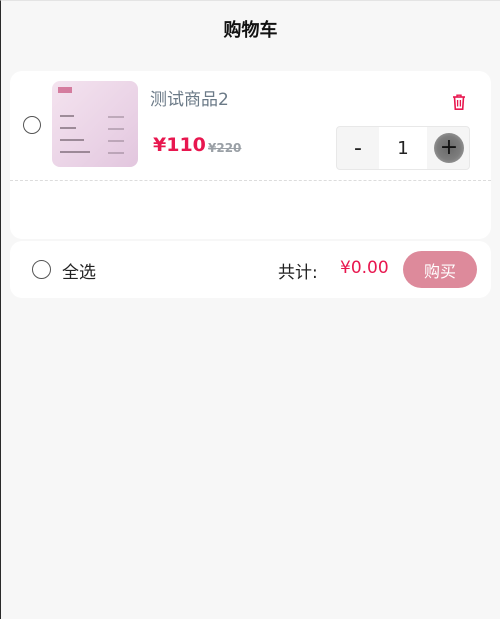 This screenshot has width=500, height=619. I want to click on increase-quantity-button: +, so click(449, 148).